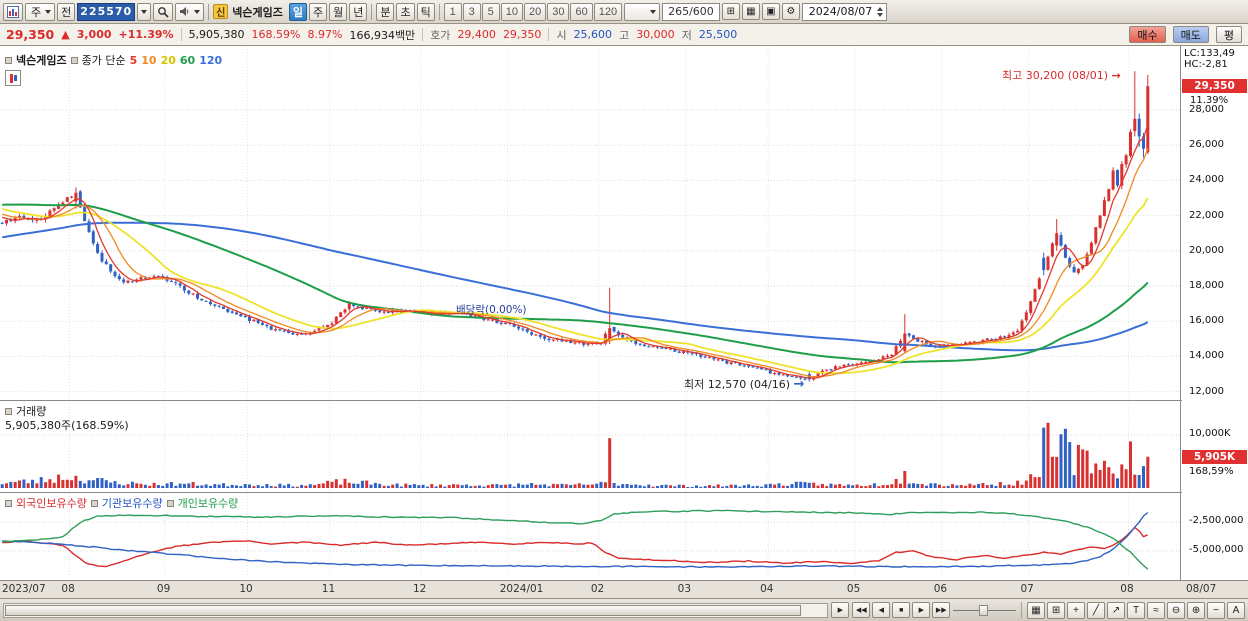  Describe the element at coordinates (686, 35) in the screenshot. I see `low-label: 저` at that location.